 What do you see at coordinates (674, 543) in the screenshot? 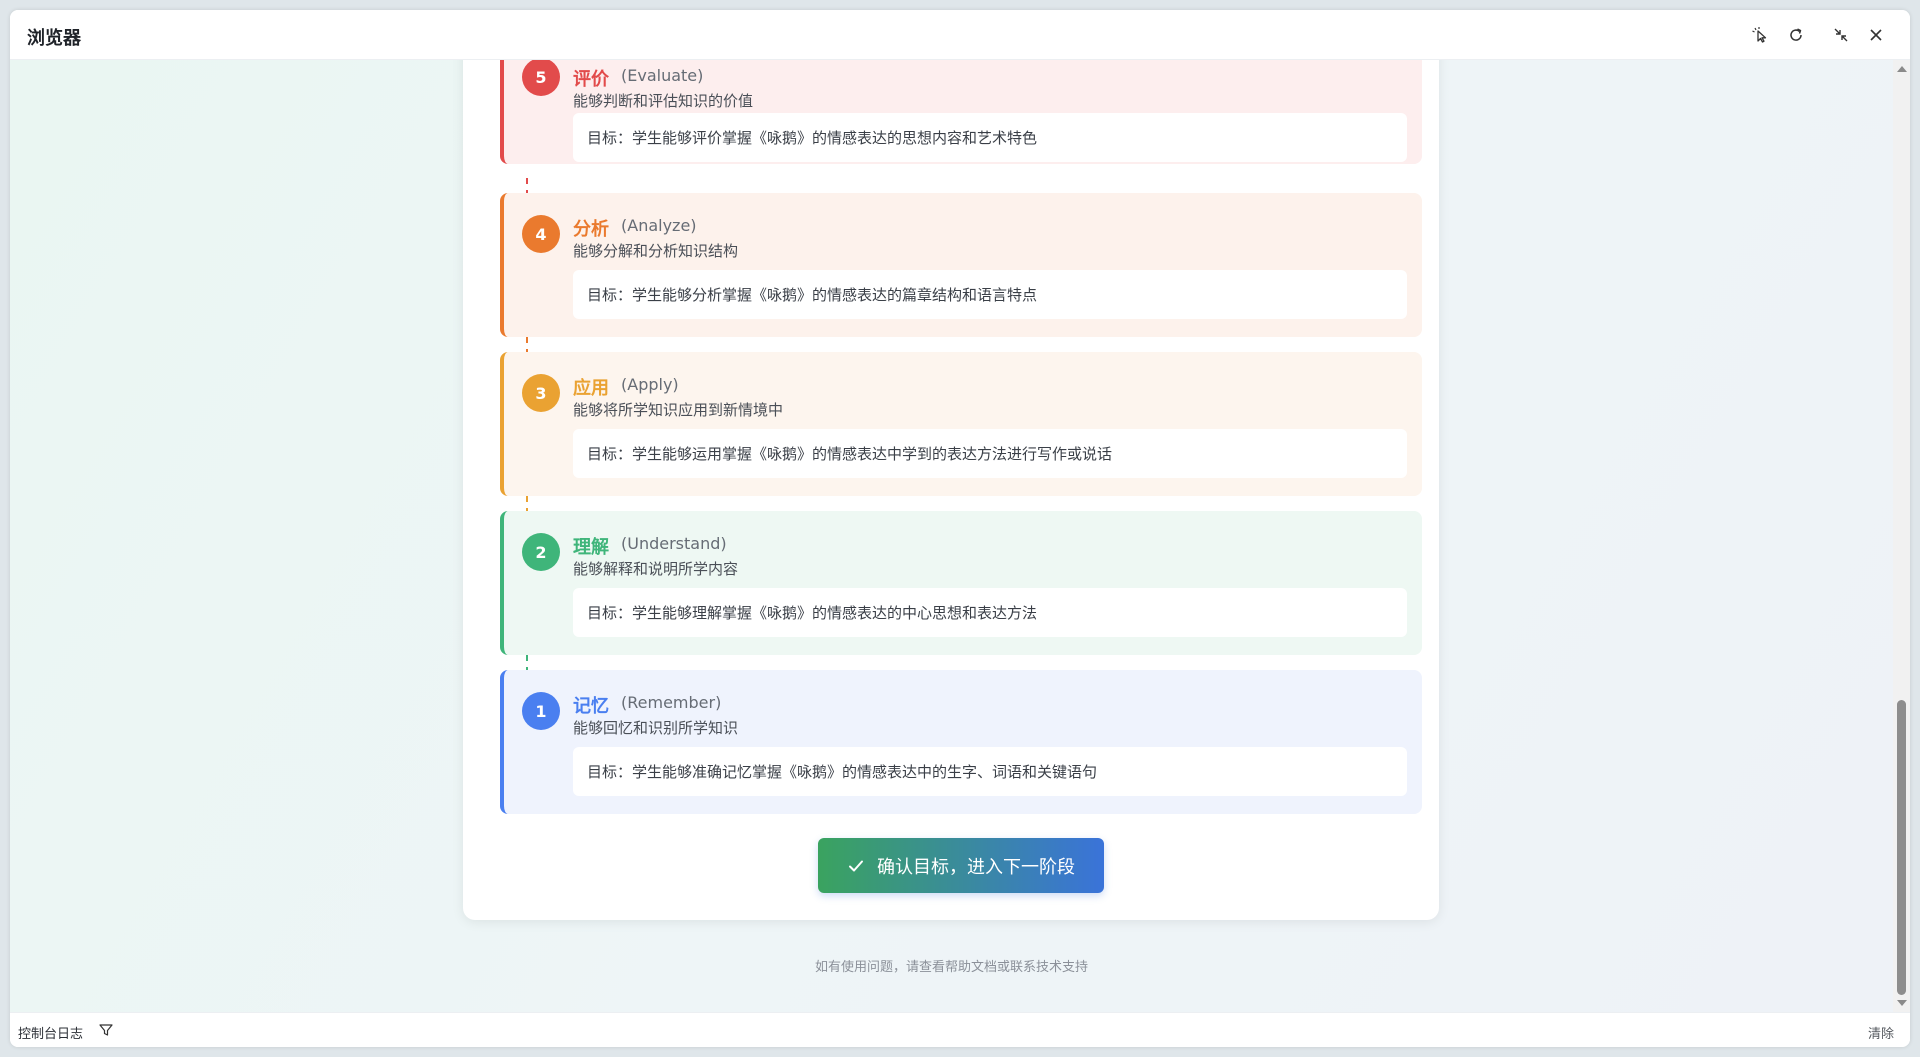
I see `level-english-name: (Understand)` at bounding box center [674, 543].